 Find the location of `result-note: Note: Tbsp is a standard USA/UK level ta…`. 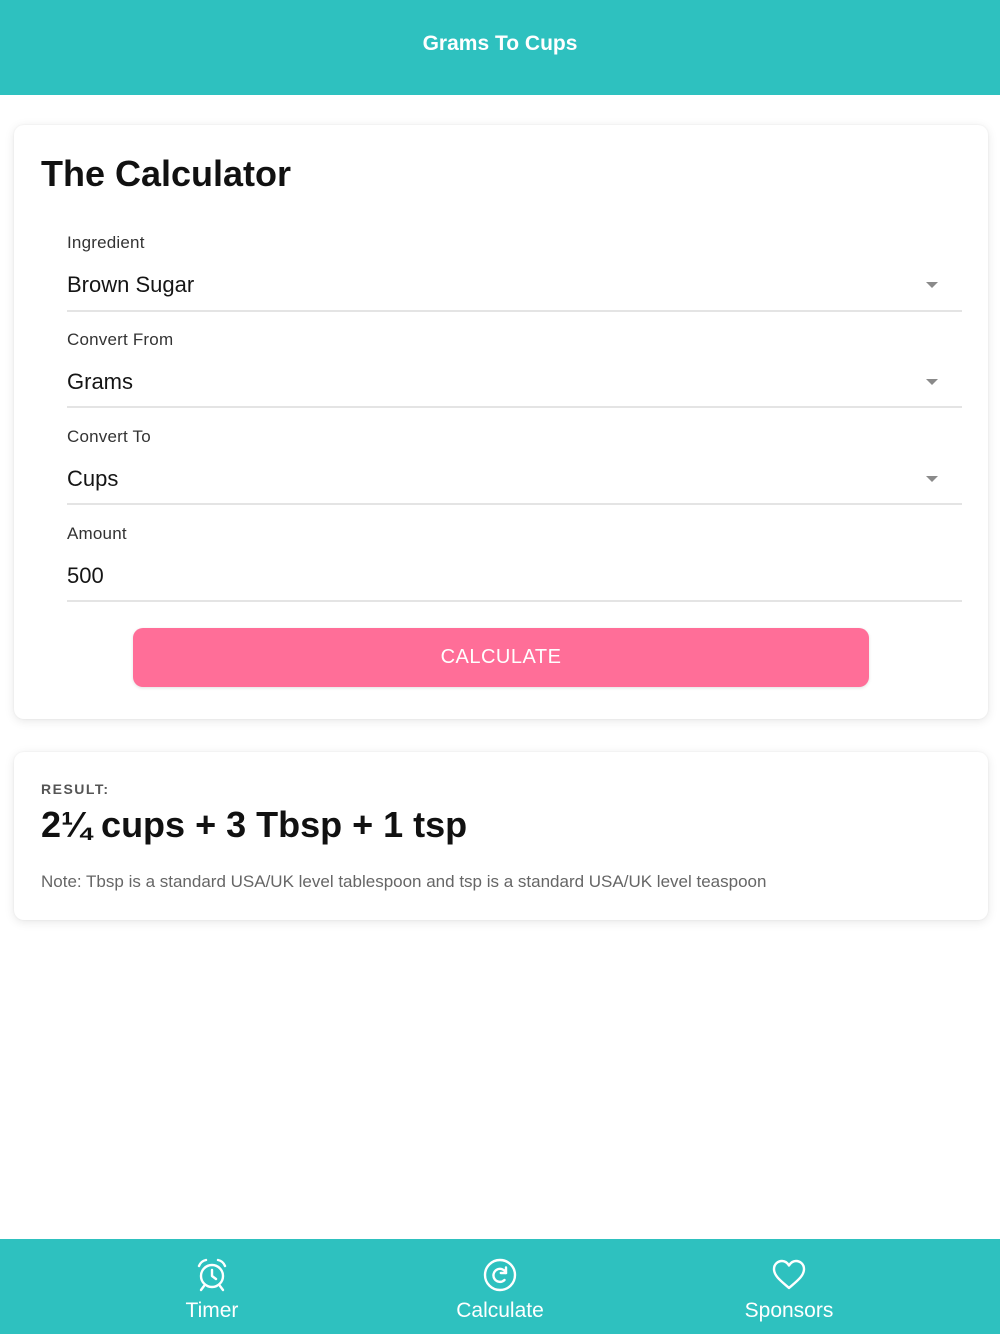

result-note: Note: Tbsp is a standard USA/UK level ta… is located at coordinates (404, 881).